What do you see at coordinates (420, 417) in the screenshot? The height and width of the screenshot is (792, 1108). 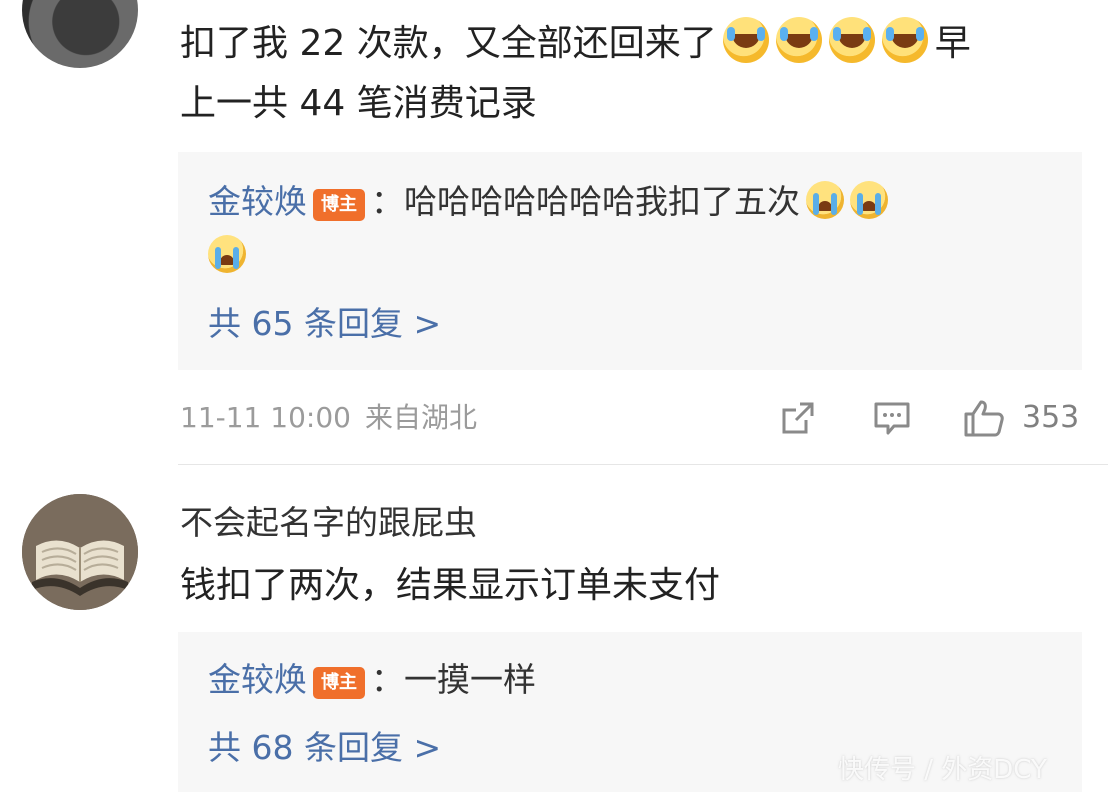 I see `comment-location: 来自湖北` at bounding box center [420, 417].